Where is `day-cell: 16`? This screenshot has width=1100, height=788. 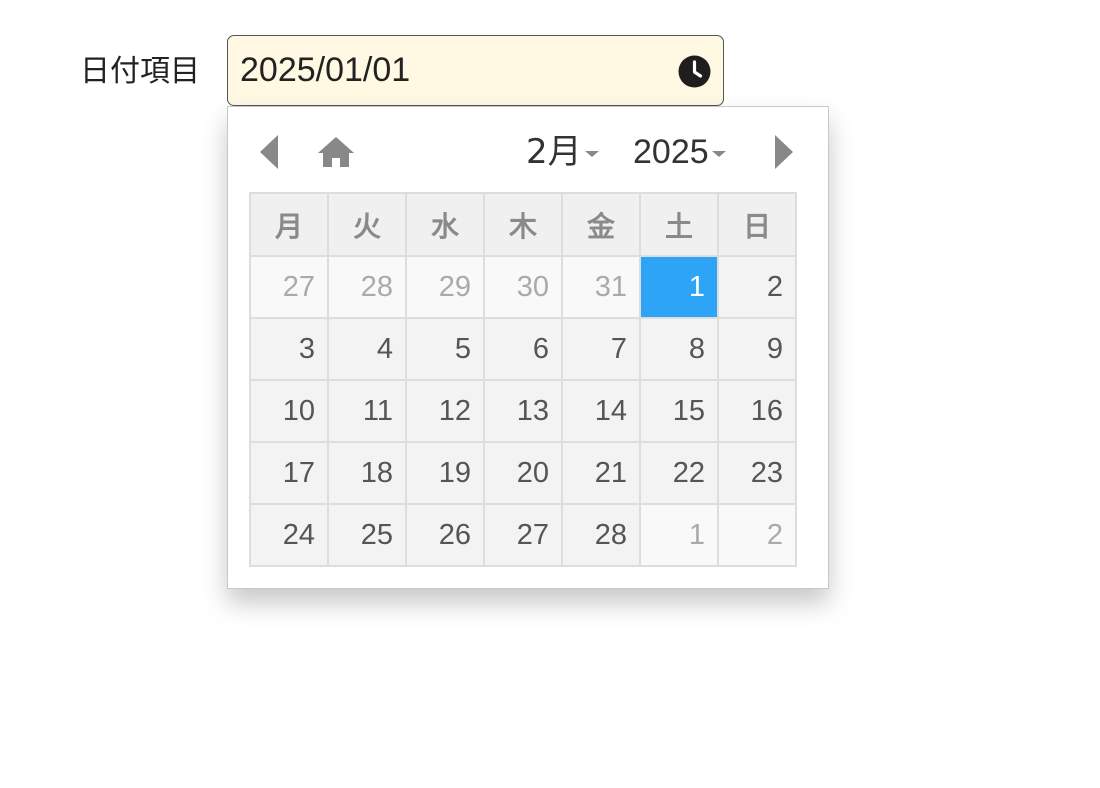
day-cell: 16 is located at coordinates (757, 411).